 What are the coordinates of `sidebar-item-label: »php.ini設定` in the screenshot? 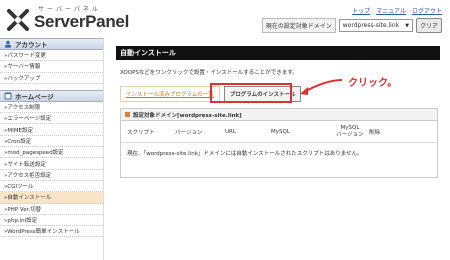 It's located at (21, 221).